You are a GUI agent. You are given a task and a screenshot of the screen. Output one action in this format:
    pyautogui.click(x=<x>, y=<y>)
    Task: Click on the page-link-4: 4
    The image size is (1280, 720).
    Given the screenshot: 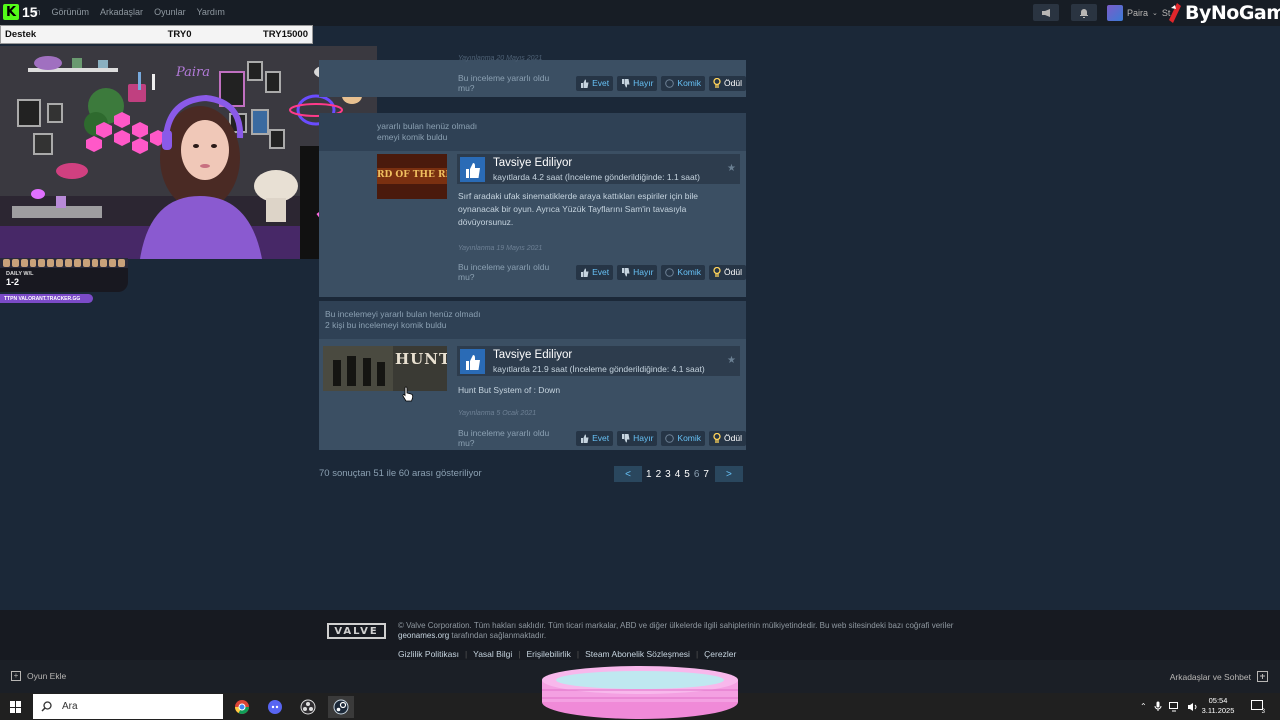 What is the action you would take?
    pyautogui.click(x=678, y=474)
    